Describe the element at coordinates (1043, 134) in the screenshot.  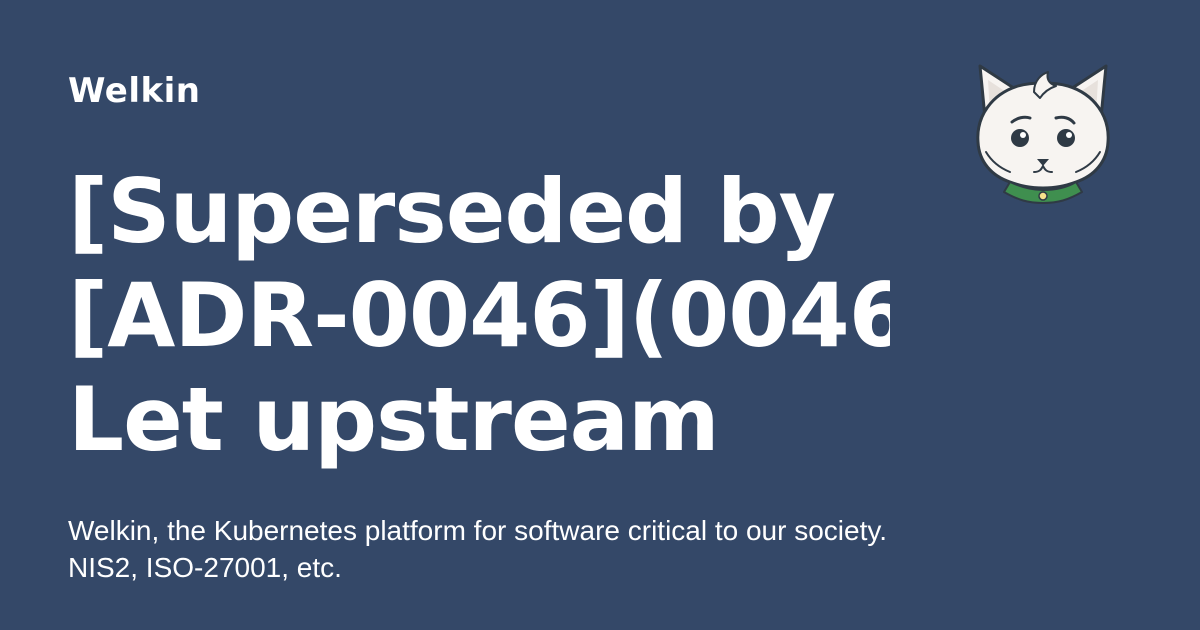
I see `fox-mascot-icon` at that location.